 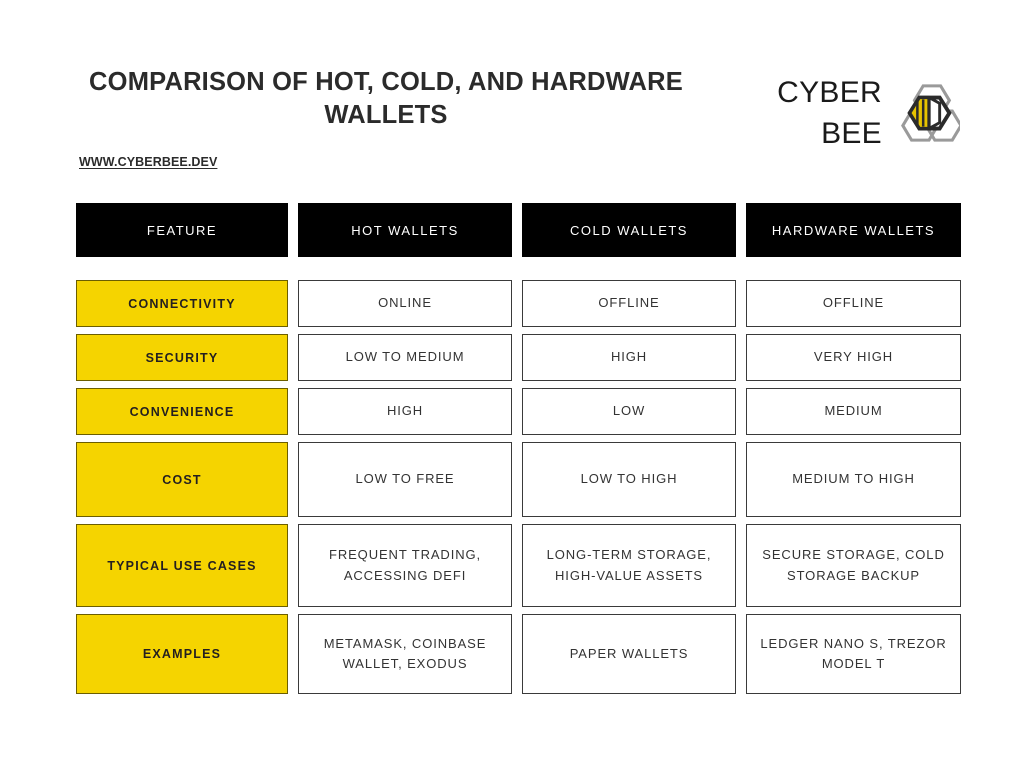 What do you see at coordinates (405, 565) in the screenshot?
I see `cell-typical-use-cases-hot: FREQUENT TRADING, ACCESSING DEFI` at bounding box center [405, 565].